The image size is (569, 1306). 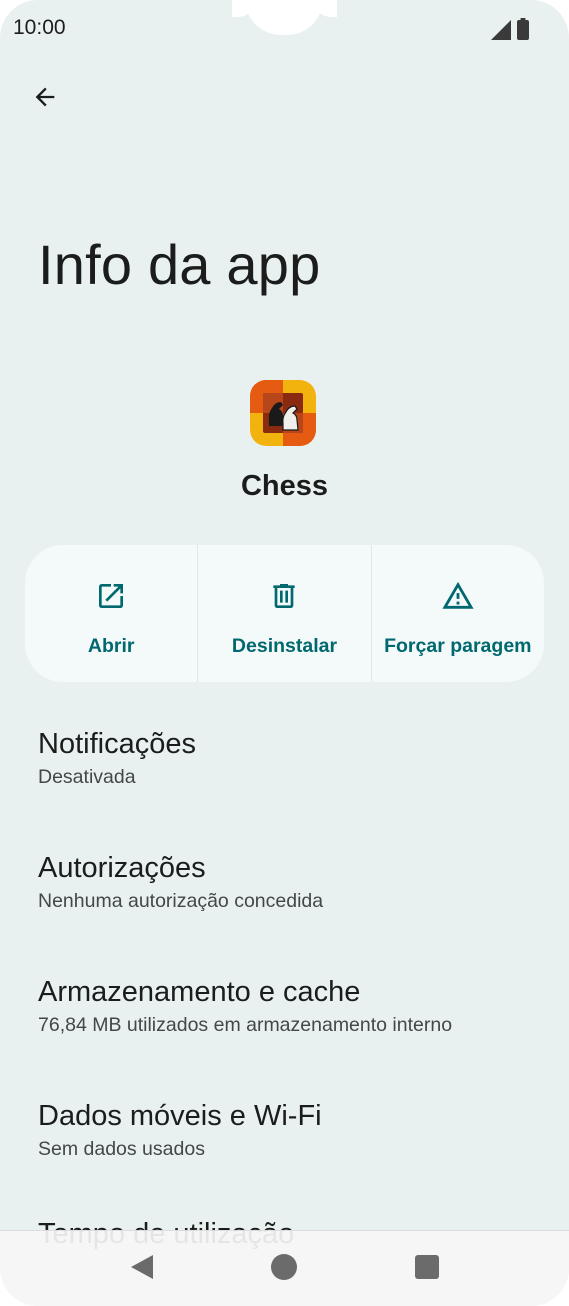 What do you see at coordinates (284, 486) in the screenshot?
I see `app-name: Chess` at bounding box center [284, 486].